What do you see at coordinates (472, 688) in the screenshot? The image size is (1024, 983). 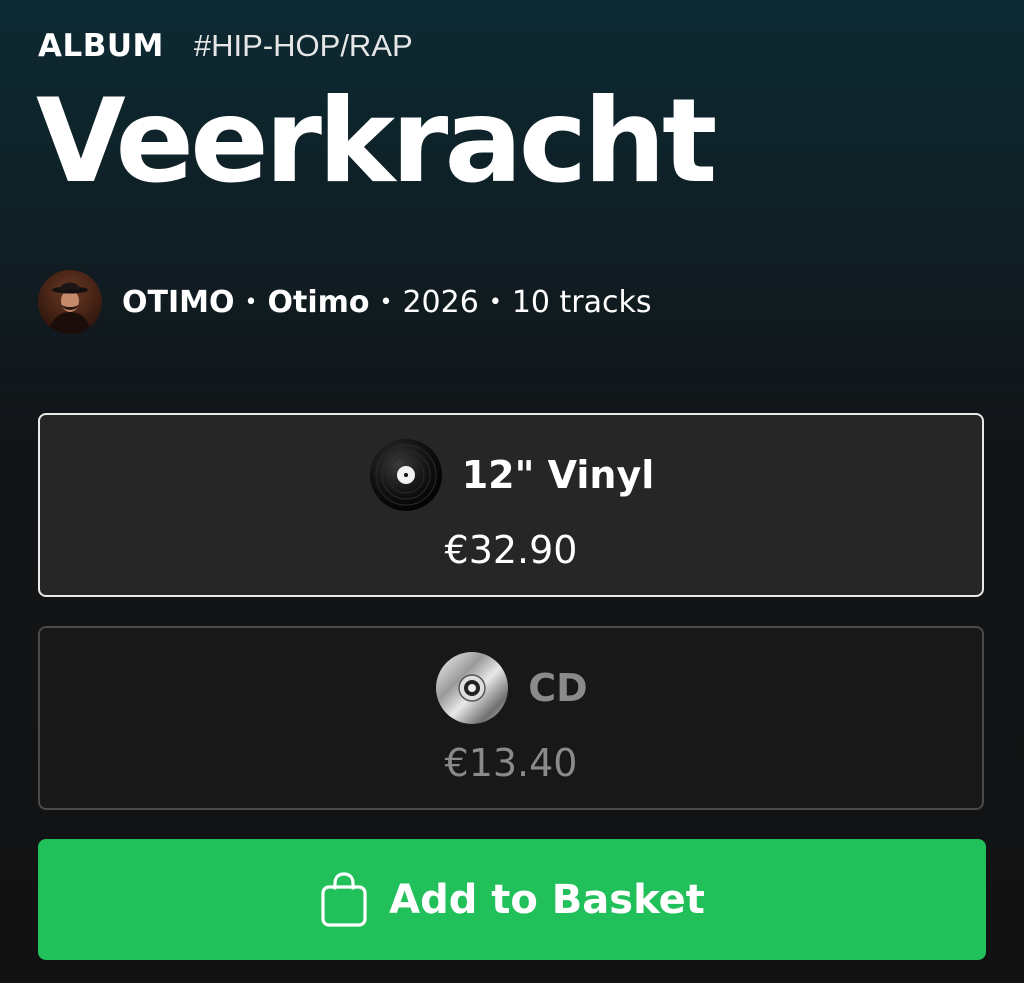 I see `compact-disc-icon` at bounding box center [472, 688].